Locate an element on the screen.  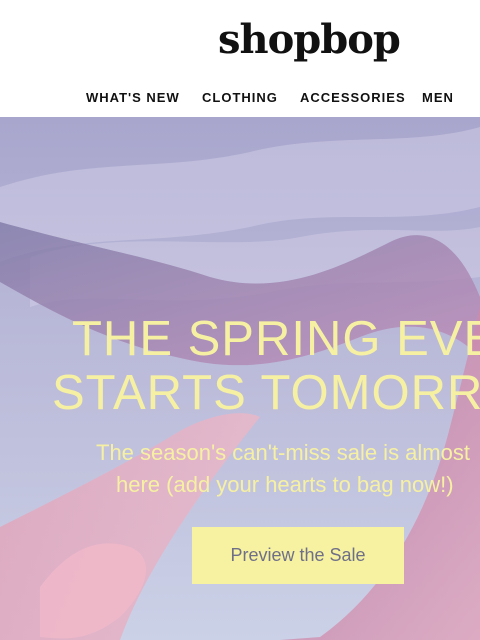
main-nav: WHAT'S NEW CLOTHING ACCESSORIES MEN is located at coordinates (240, 99).